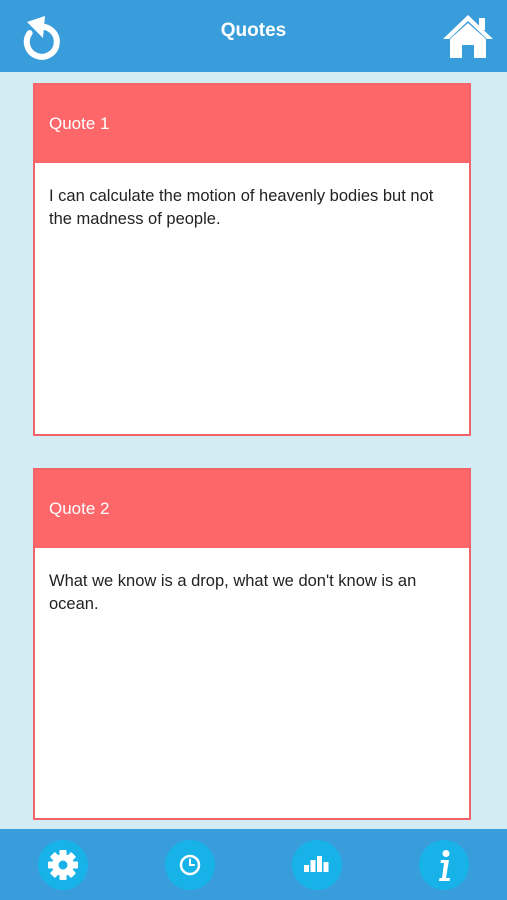 This screenshot has width=507, height=900. I want to click on bar-chart-icon, so click(316, 864).